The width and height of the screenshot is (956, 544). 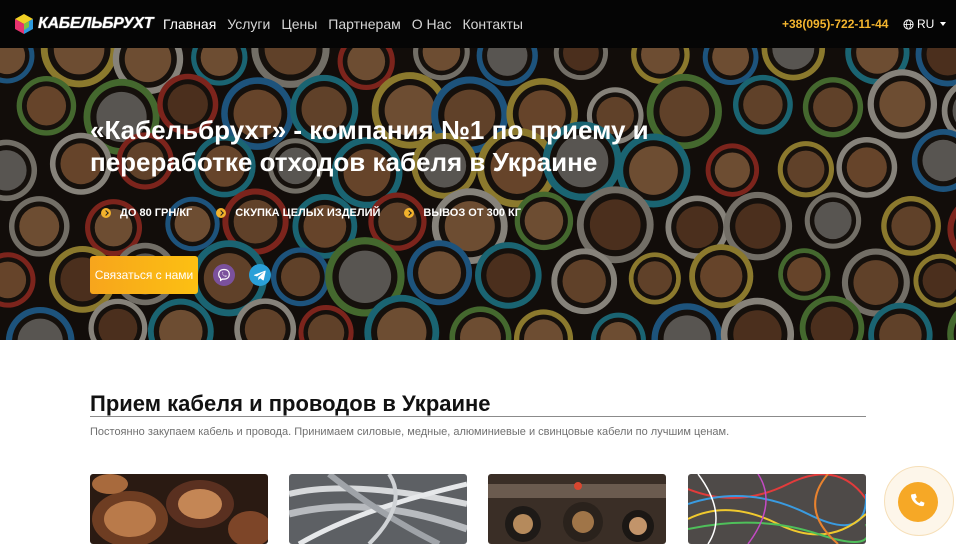 I want to click on telegram-icon, so click(x=259, y=275).